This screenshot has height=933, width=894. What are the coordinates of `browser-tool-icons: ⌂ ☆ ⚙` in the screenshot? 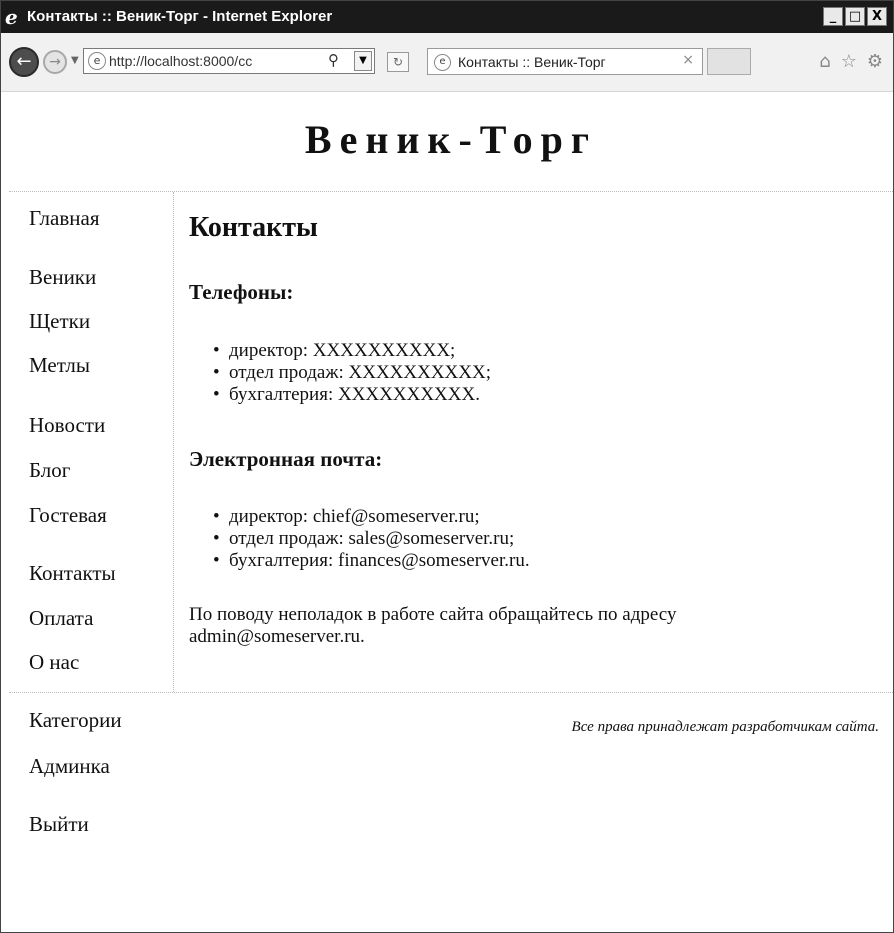 It's located at (851, 61).